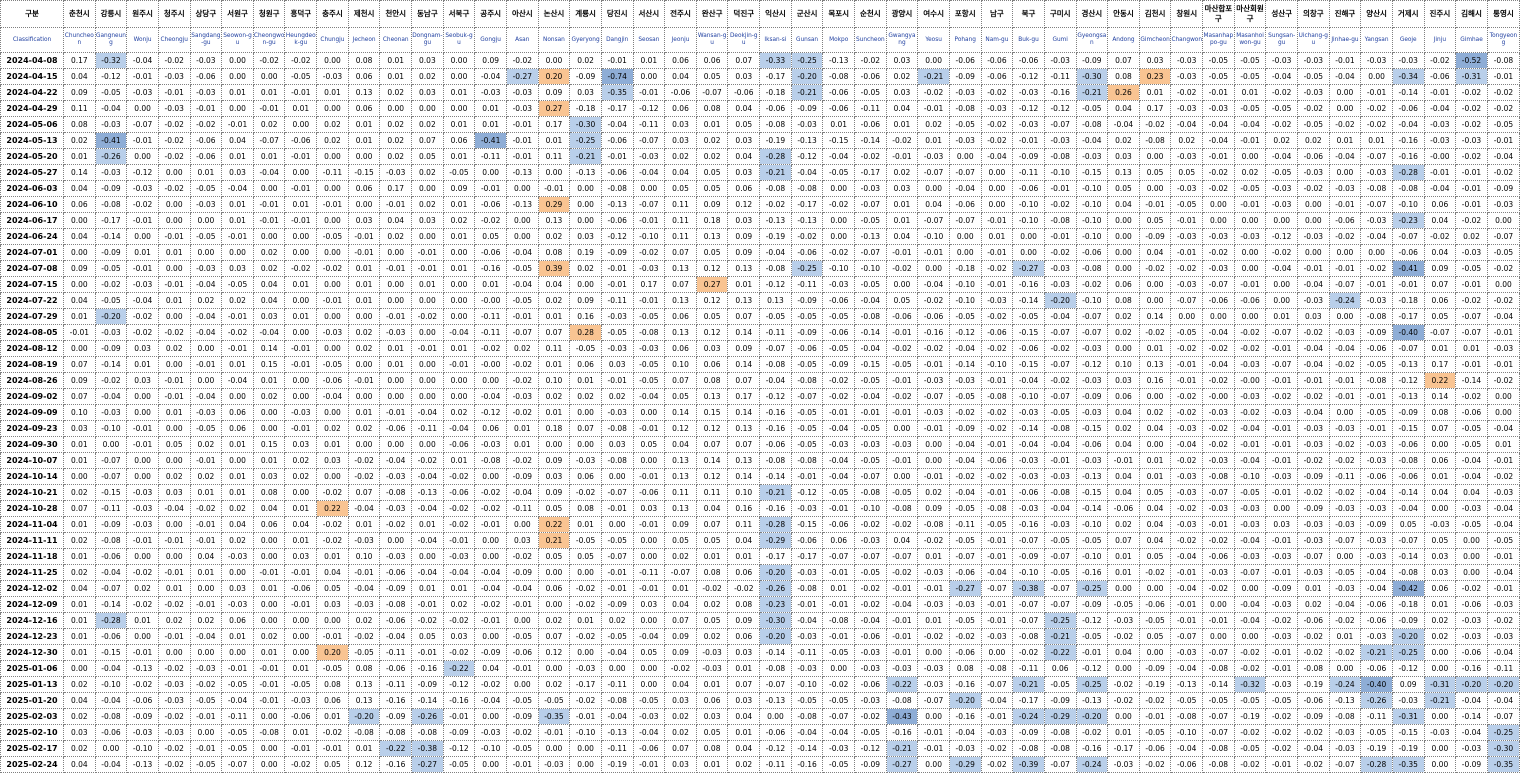  Describe the element at coordinates (1092, 652) in the screenshot. I see `table-cell: -0.01` at that location.